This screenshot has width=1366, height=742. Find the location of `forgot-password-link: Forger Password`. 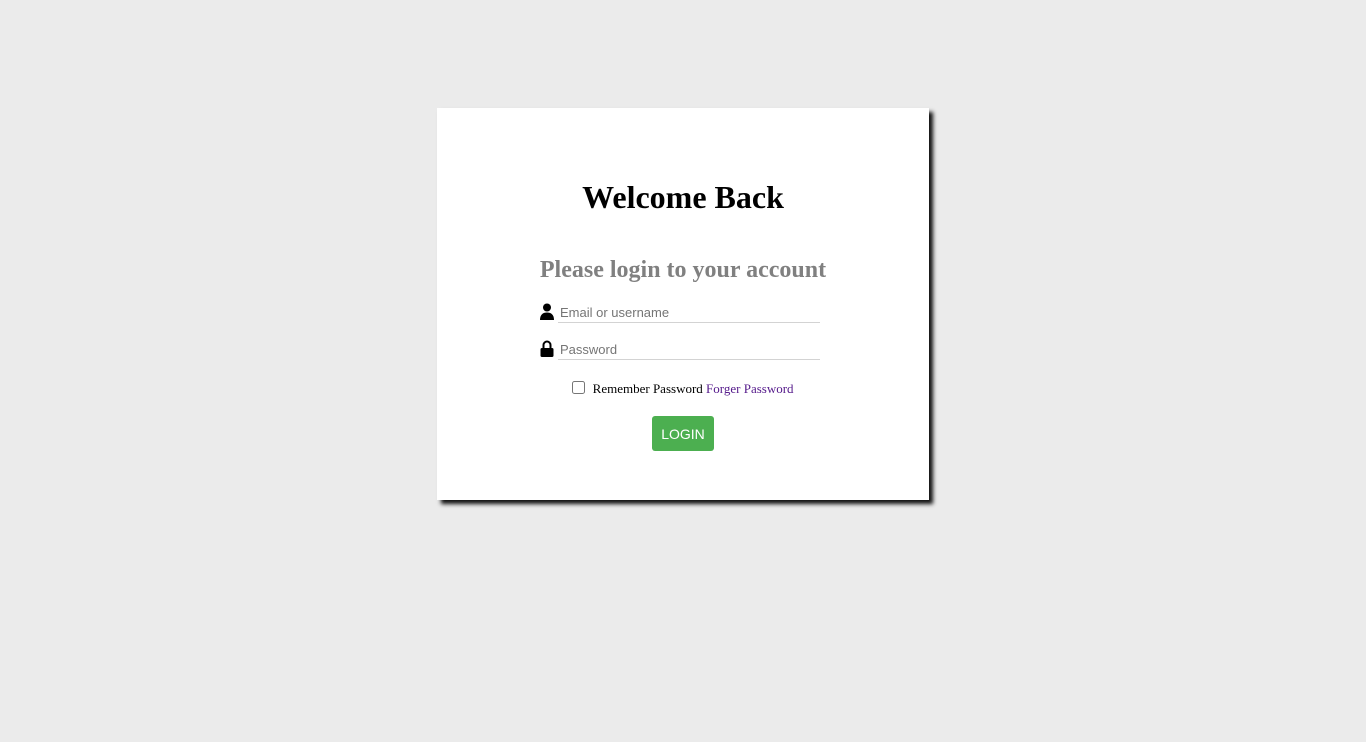

forgot-password-link: Forger Password is located at coordinates (750, 388).